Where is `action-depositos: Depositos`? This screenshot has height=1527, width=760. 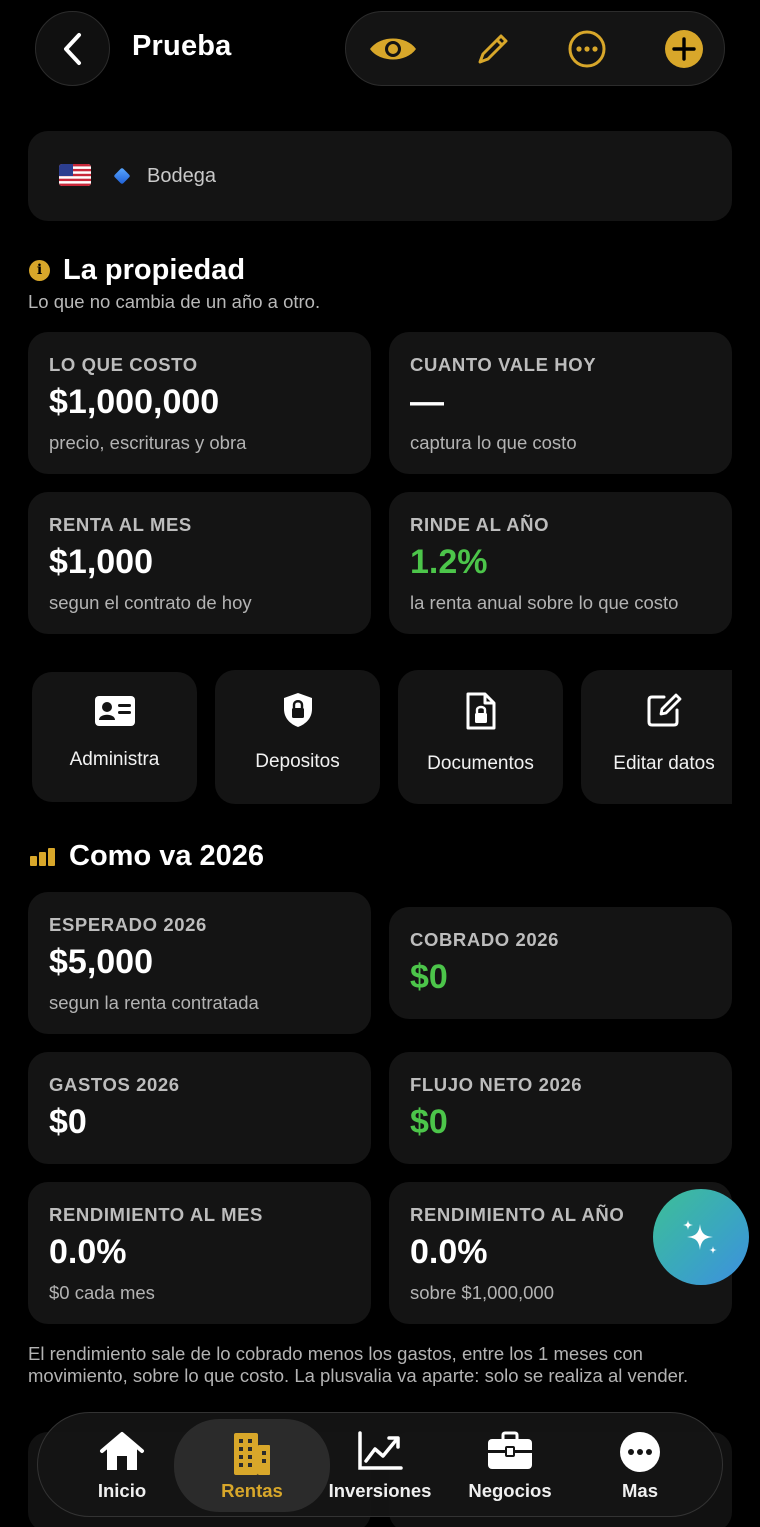
action-depositos: Depositos is located at coordinates (297, 737).